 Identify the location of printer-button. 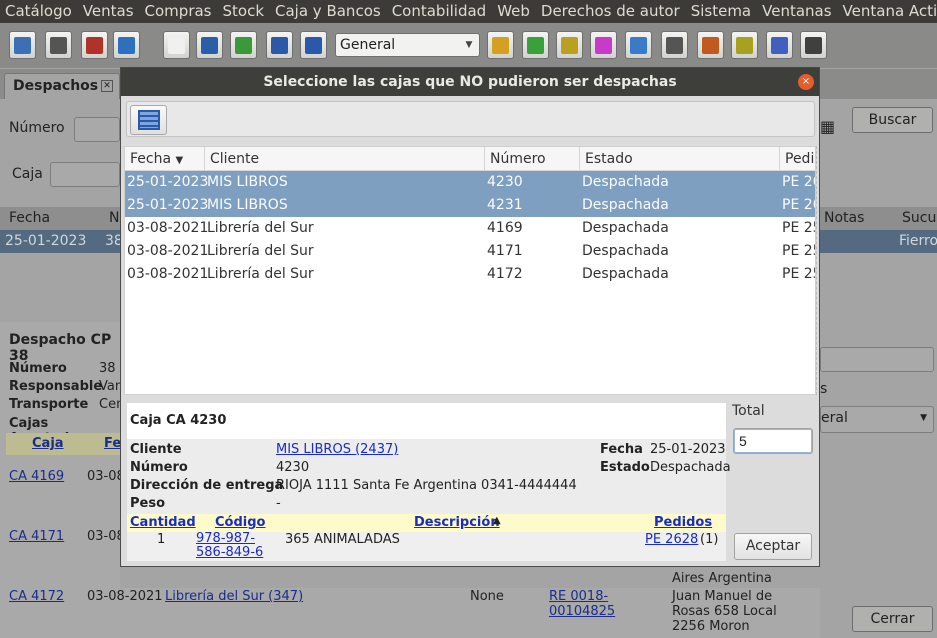
(674, 45).